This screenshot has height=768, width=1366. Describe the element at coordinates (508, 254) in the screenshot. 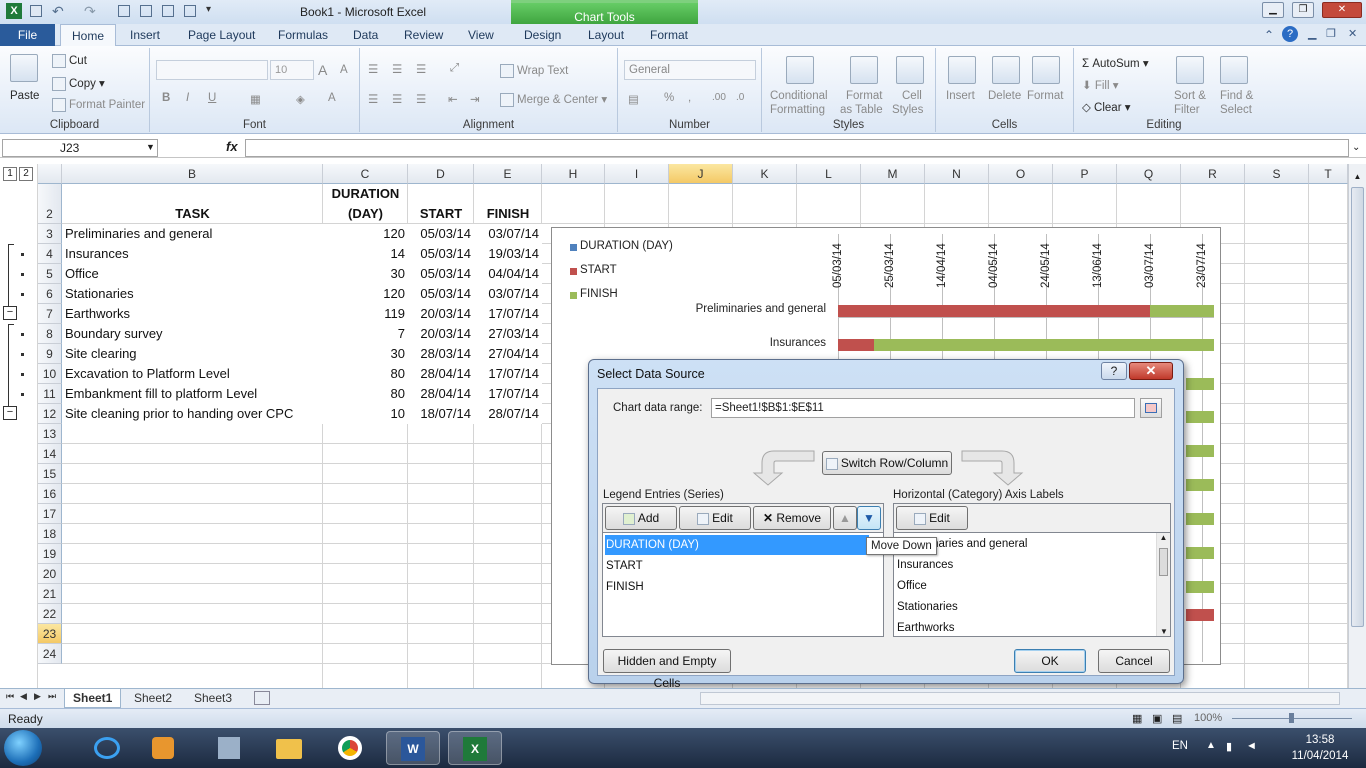

I see `cell-finish: 19/03/14` at that location.